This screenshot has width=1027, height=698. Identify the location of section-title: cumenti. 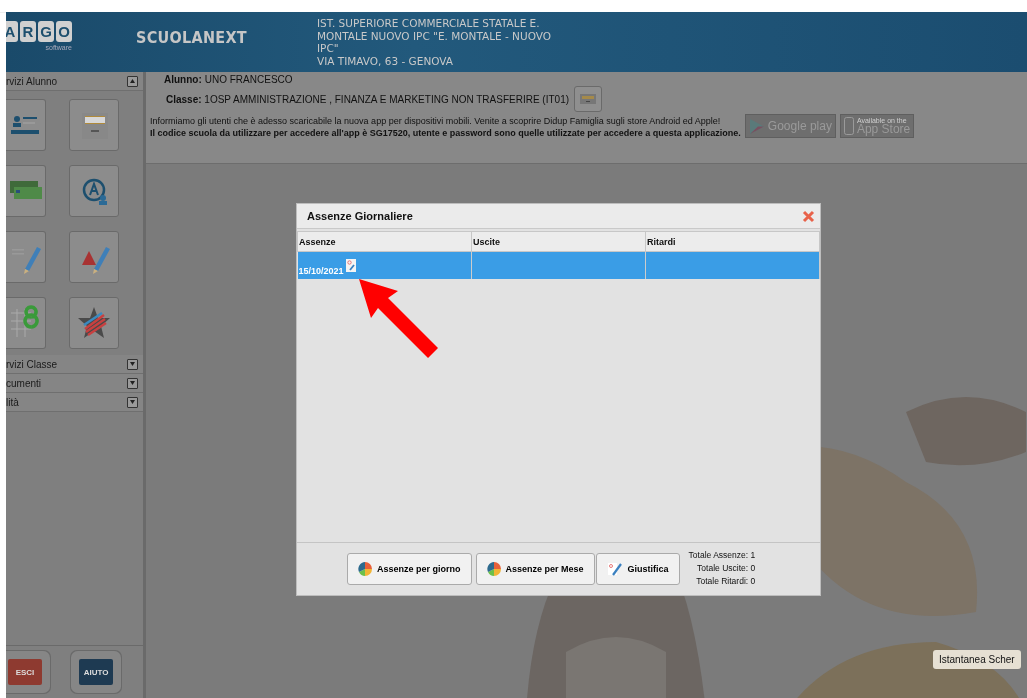
(23, 383).